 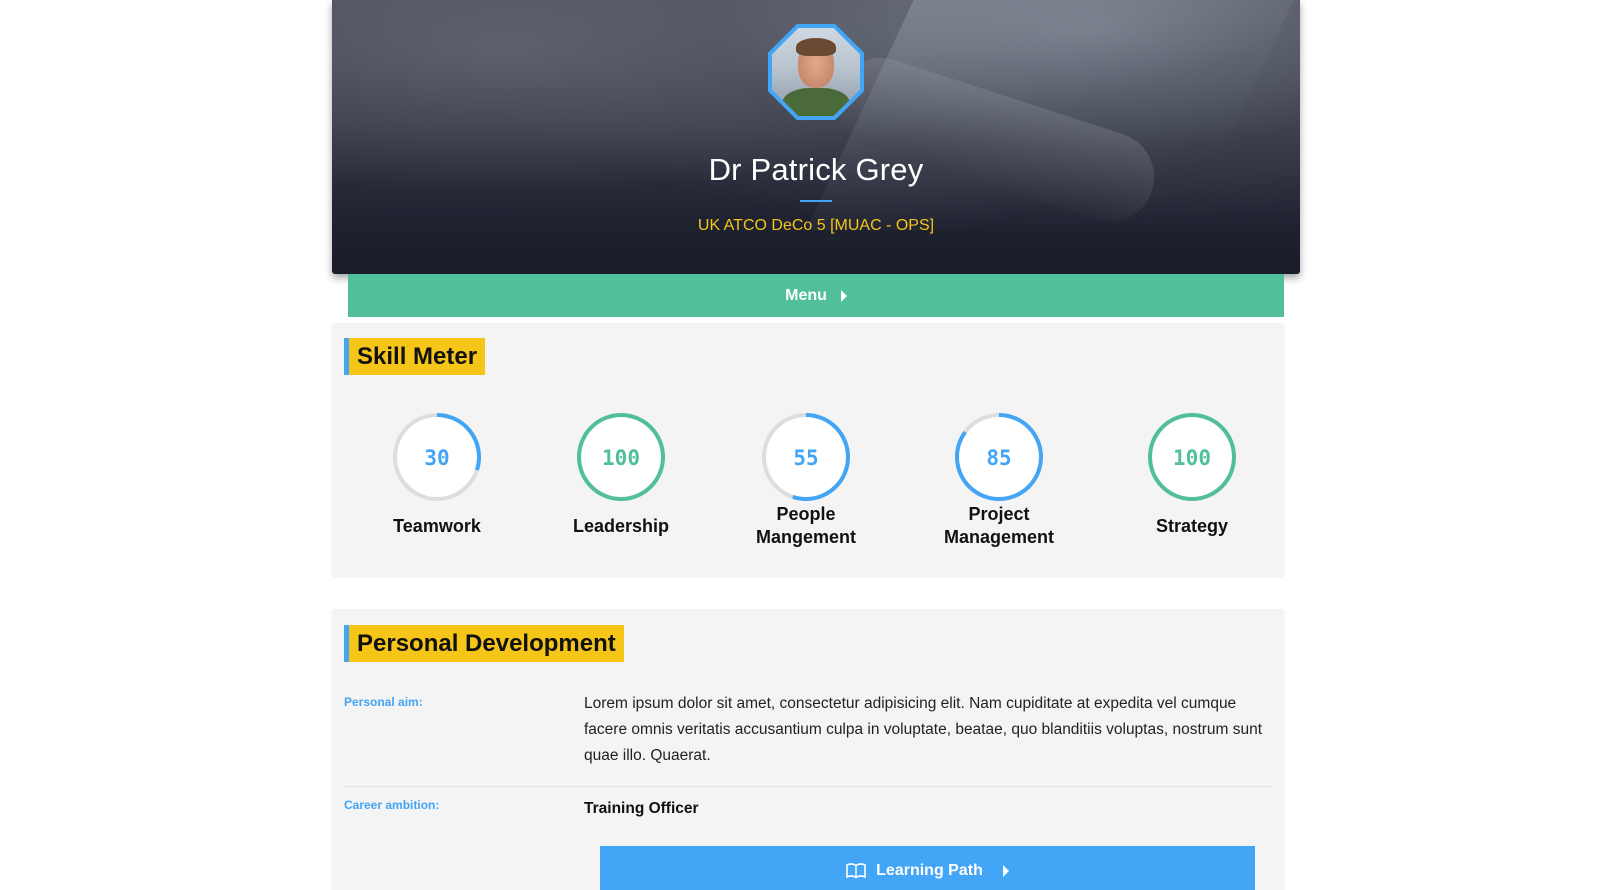 What do you see at coordinates (1192, 526) in the screenshot?
I see `skill-label: Strategy` at bounding box center [1192, 526].